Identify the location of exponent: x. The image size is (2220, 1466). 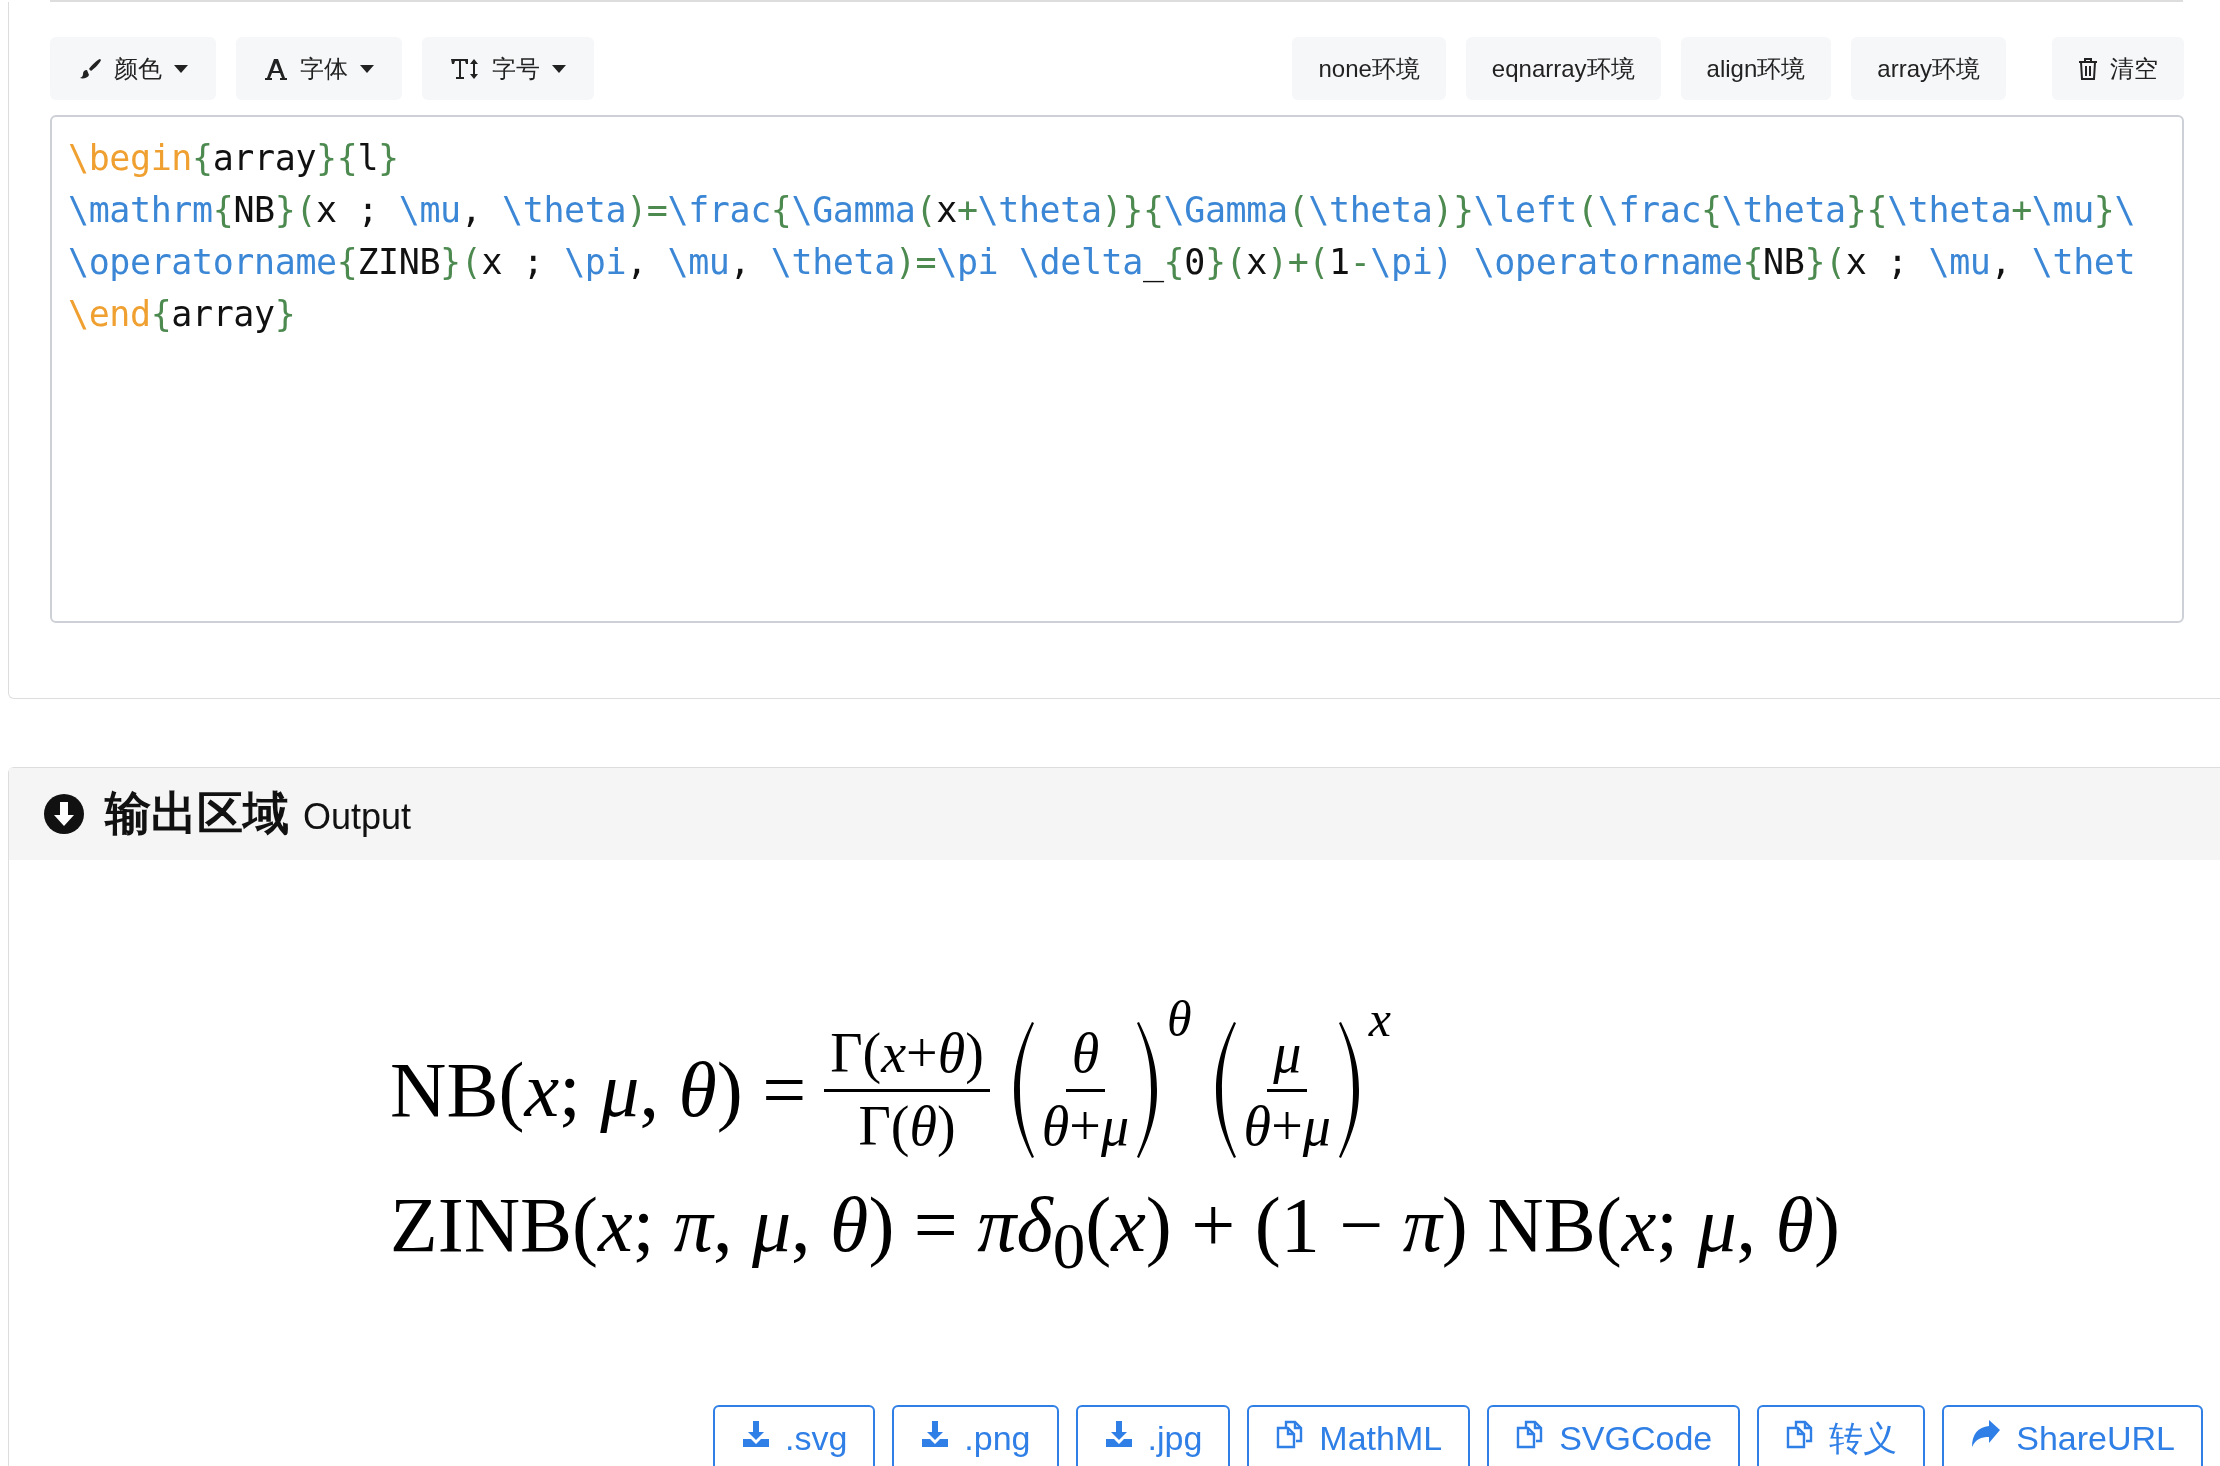
(1380, 1019).